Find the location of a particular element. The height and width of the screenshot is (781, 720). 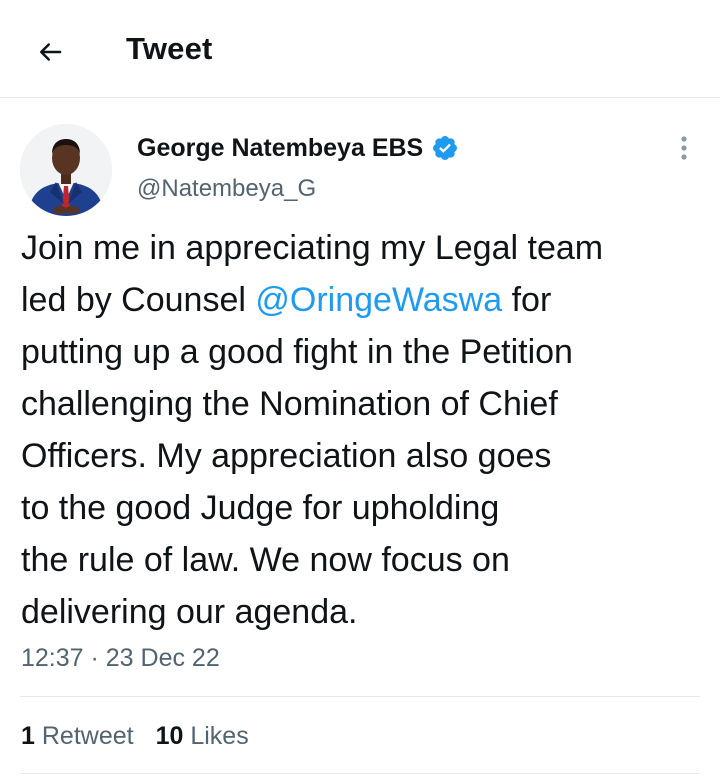

mention-link: @OringeWaswa is located at coordinates (378, 300).